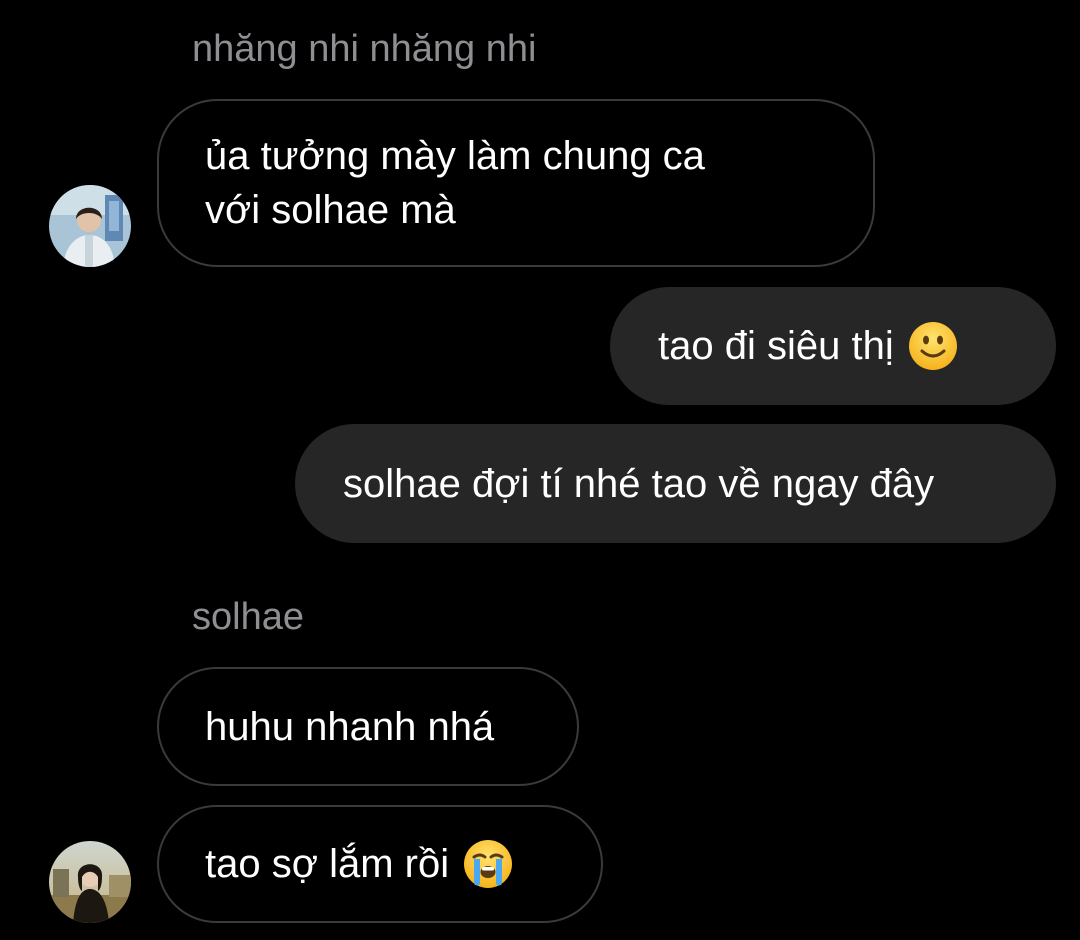  I want to click on avatar-photo-female, so click(90, 882).